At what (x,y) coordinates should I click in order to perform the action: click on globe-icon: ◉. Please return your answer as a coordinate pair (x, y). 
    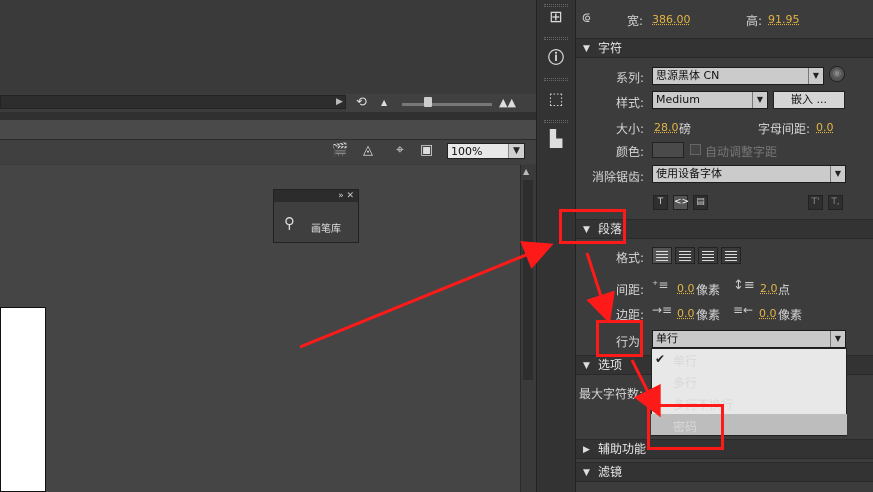
    Looking at the image, I should click on (837, 74).